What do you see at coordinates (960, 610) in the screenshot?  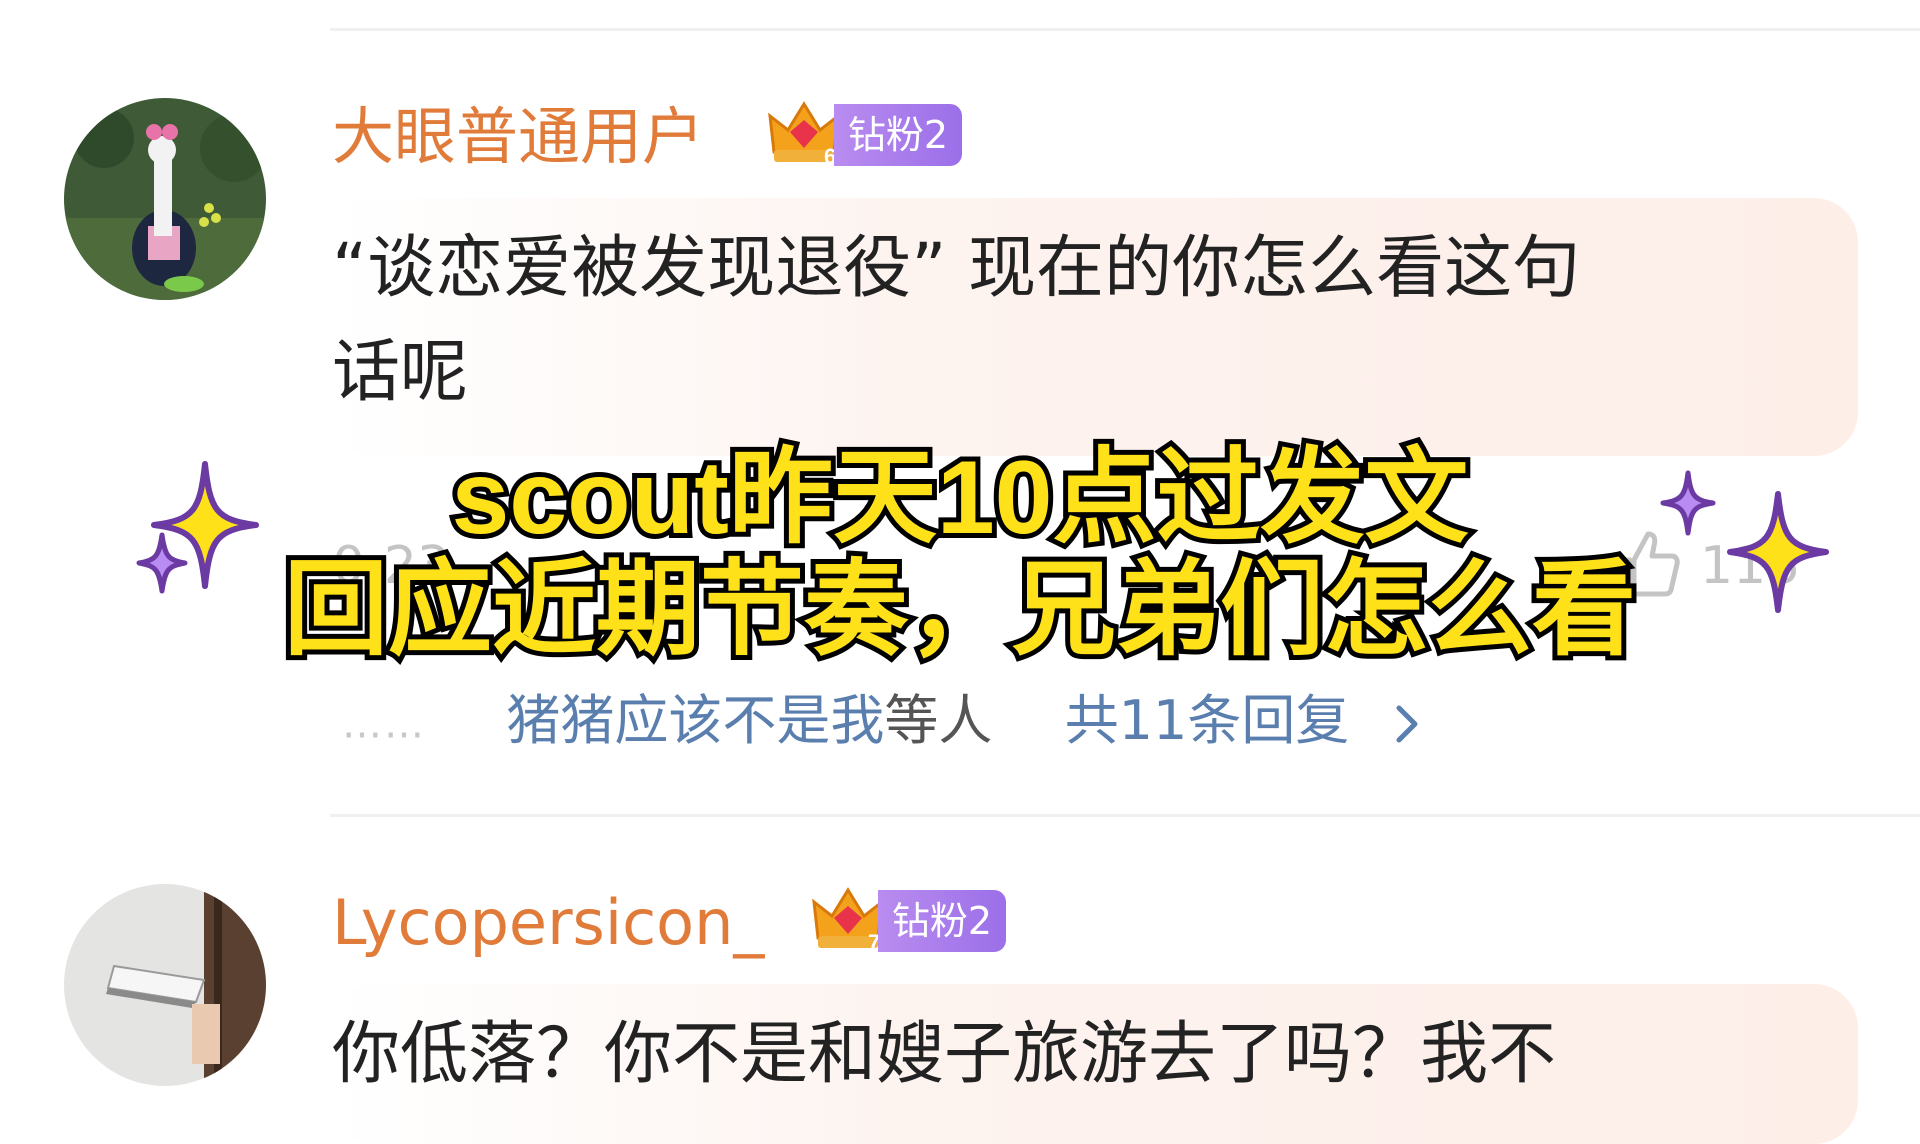 I see `overlay-caption-line2: 回应近期节奏，兄弟们怎么看` at bounding box center [960, 610].